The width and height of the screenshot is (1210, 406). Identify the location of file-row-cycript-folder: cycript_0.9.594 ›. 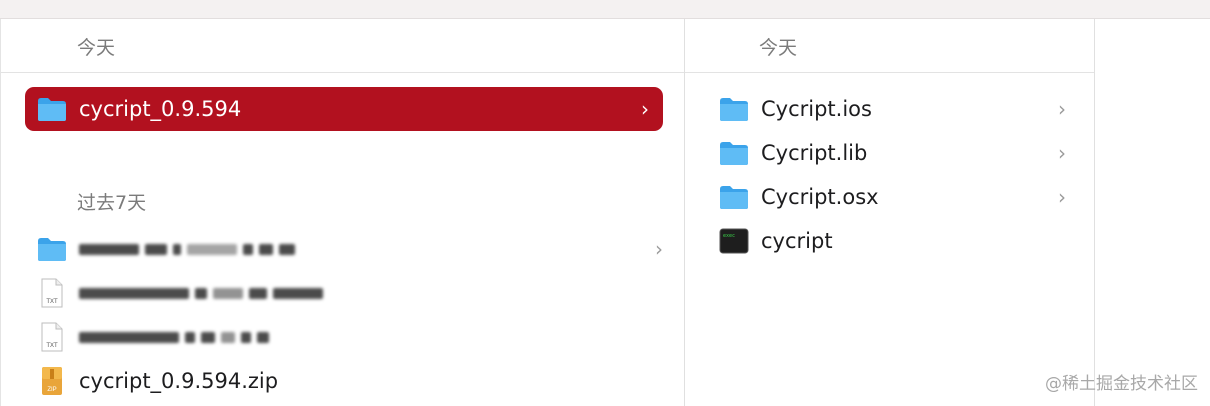
(344, 109).